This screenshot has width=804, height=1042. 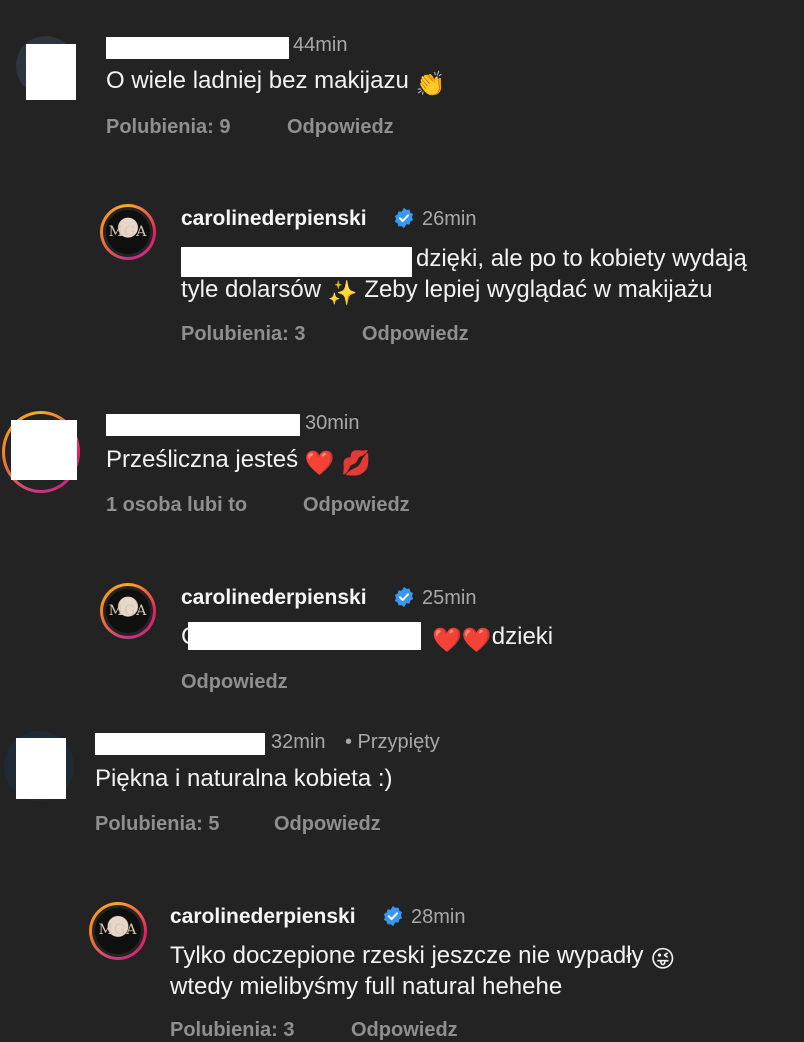 What do you see at coordinates (392, 742) in the screenshot?
I see `pinned-label: • Przypięty` at bounding box center [392, 742].